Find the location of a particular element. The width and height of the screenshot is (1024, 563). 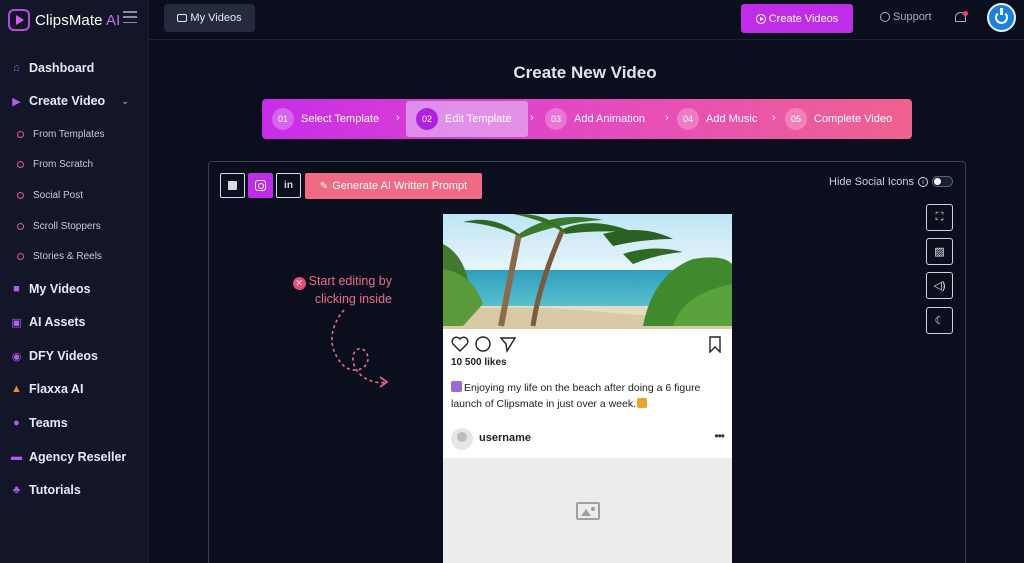

instagram-icon is located at coordinates (260, 185).